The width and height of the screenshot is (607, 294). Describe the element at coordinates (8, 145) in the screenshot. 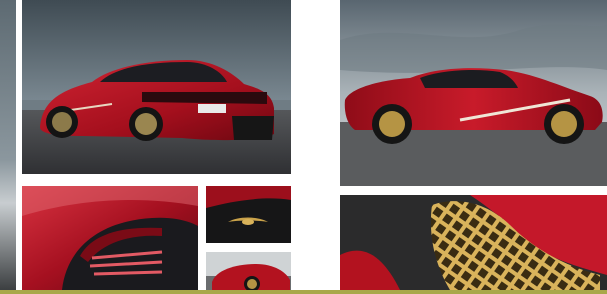

I see `left-edge-strip-image` at that location.